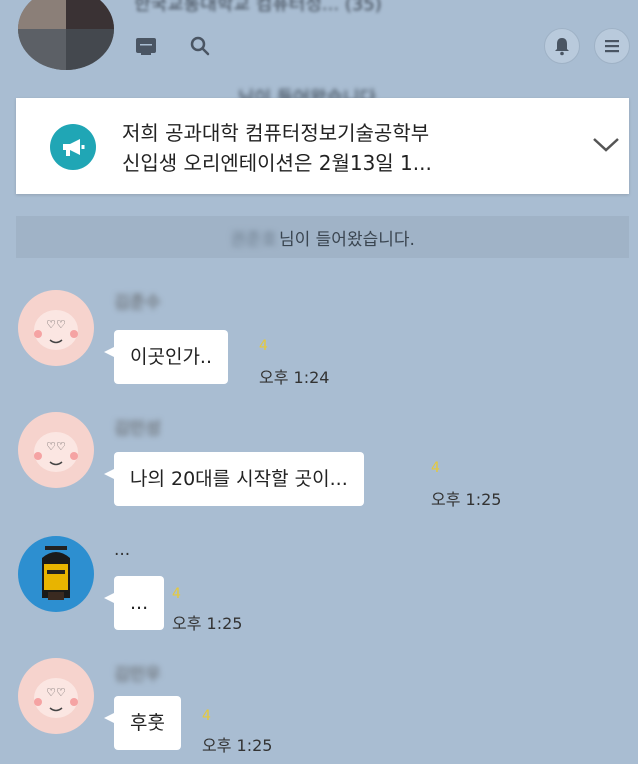 This screenshot has height=764, width=638. Describe the element at coordinates (294, 377) in the screenshot. I see `message-time: 오후 1:24` at that location.